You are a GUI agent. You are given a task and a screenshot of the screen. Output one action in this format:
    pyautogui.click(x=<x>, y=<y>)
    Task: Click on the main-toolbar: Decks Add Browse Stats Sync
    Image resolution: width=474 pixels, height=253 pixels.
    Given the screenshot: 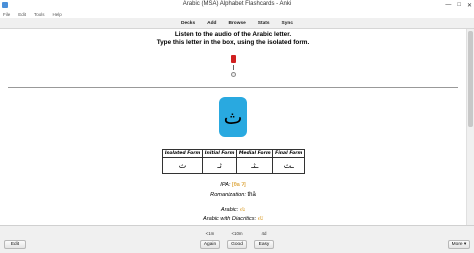 What is the action you would take?
    pyautogui.click(x=237, y=23)
    